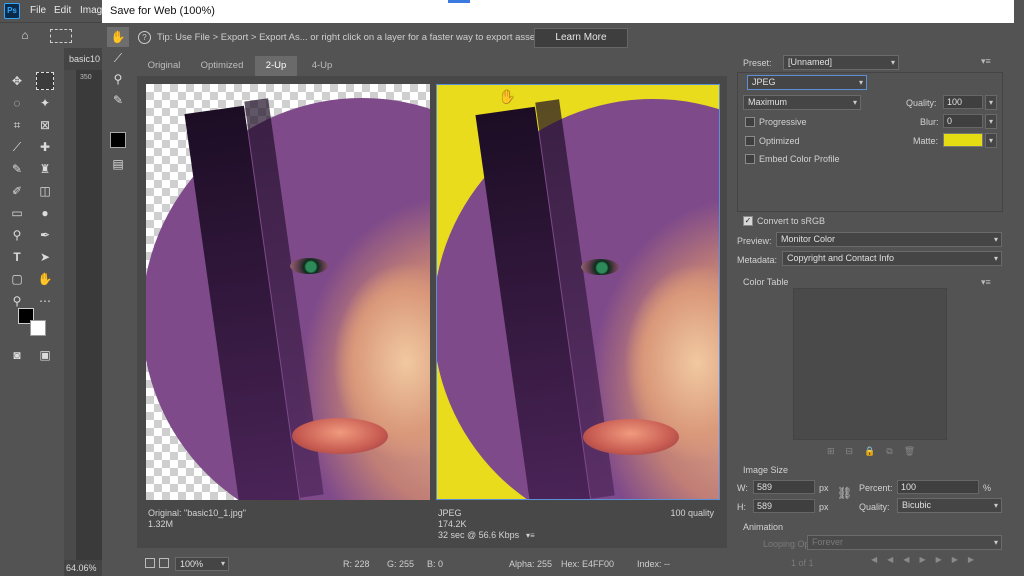 This screenshot has width=1024, height=576. Describe the element at coordinates (991, 102) in the screenshot. I see `quality-dropdown: ▾` at that location.